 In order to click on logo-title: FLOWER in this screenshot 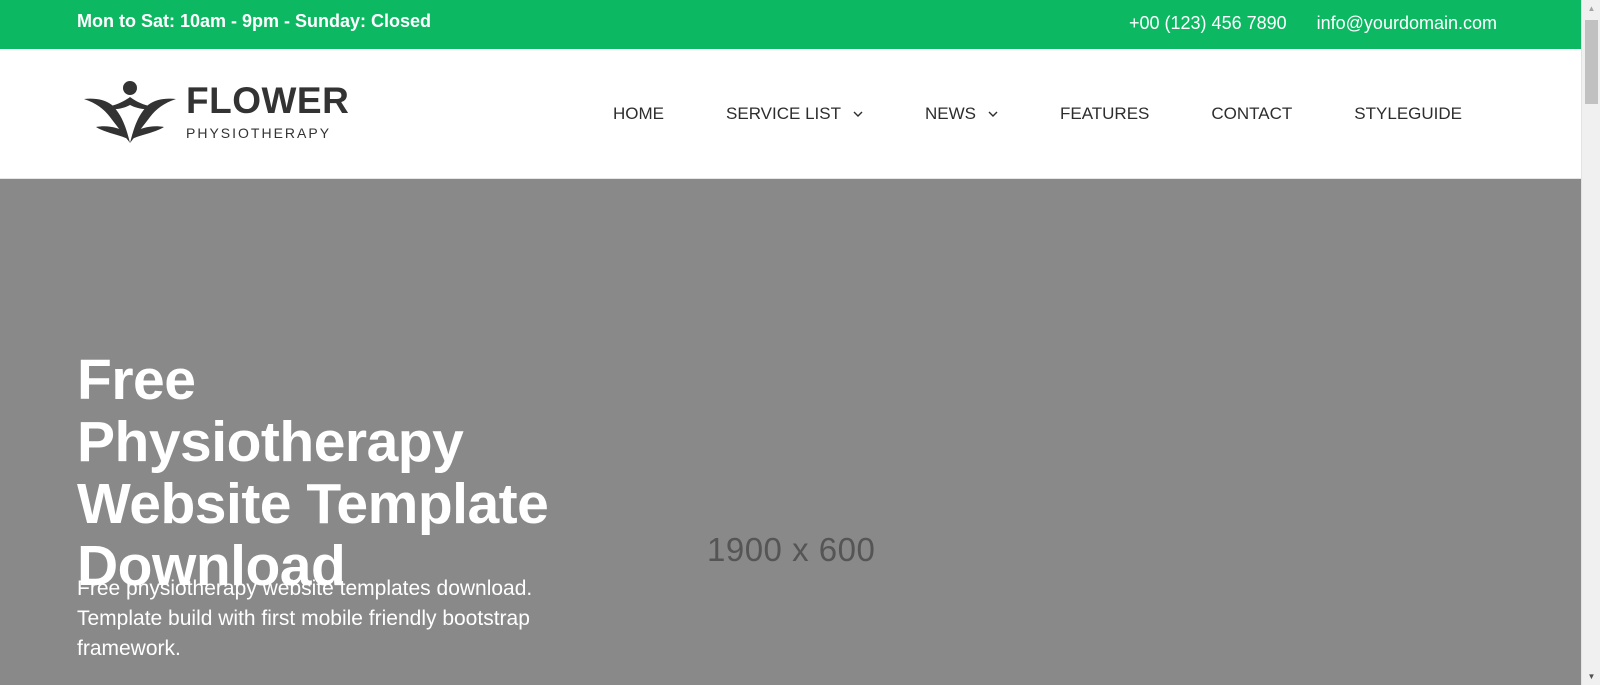, I will do `click(268, 100)`.